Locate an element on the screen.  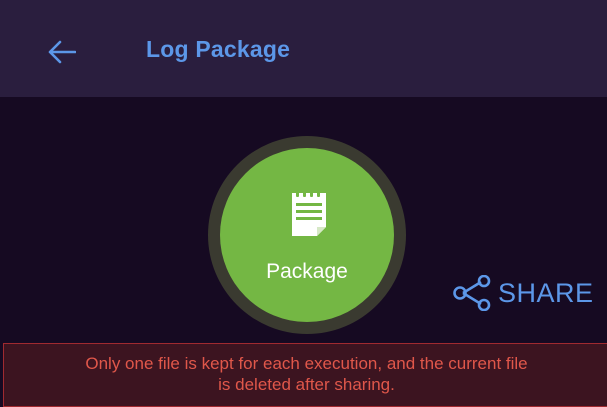
arrow-left-icon is located at coordinates (62, 52).